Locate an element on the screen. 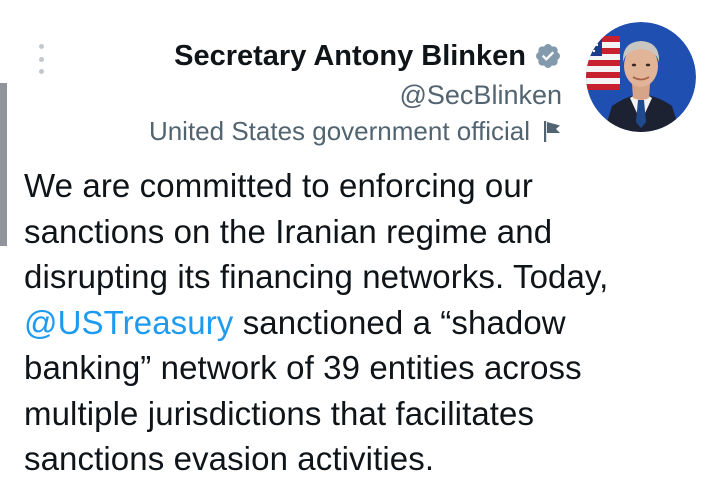 The image size is (720, 499). affiliation-text: United States government official is located at coordinates (339, 131).